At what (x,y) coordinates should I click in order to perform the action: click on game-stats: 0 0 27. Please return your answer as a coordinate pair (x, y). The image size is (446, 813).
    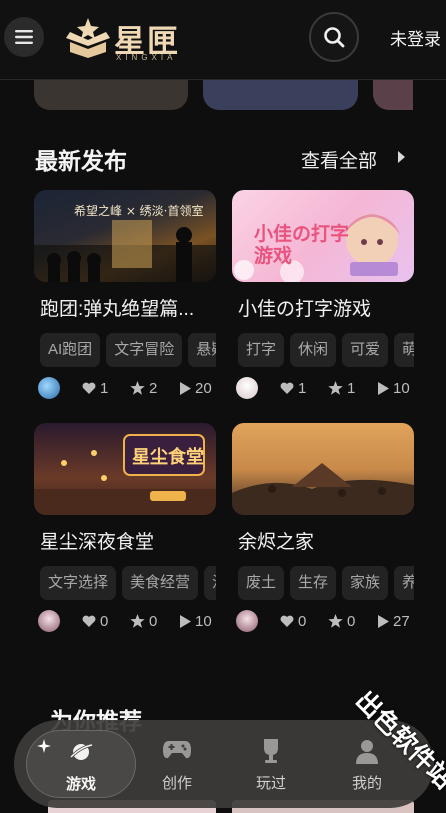
    Looking at the image, I should click on (325, 621).